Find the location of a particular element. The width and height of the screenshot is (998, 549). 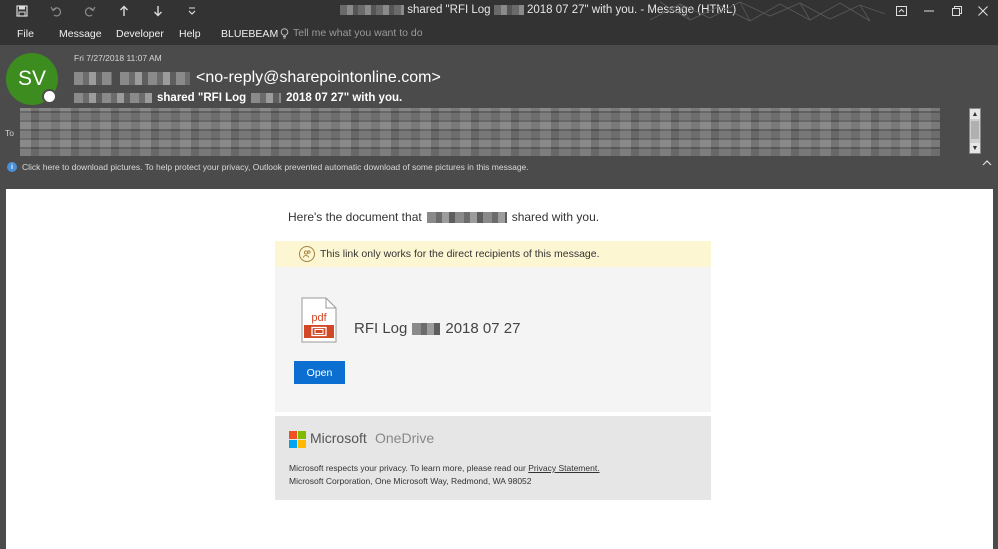

minimize-icon is located at coordinates (929, 11).